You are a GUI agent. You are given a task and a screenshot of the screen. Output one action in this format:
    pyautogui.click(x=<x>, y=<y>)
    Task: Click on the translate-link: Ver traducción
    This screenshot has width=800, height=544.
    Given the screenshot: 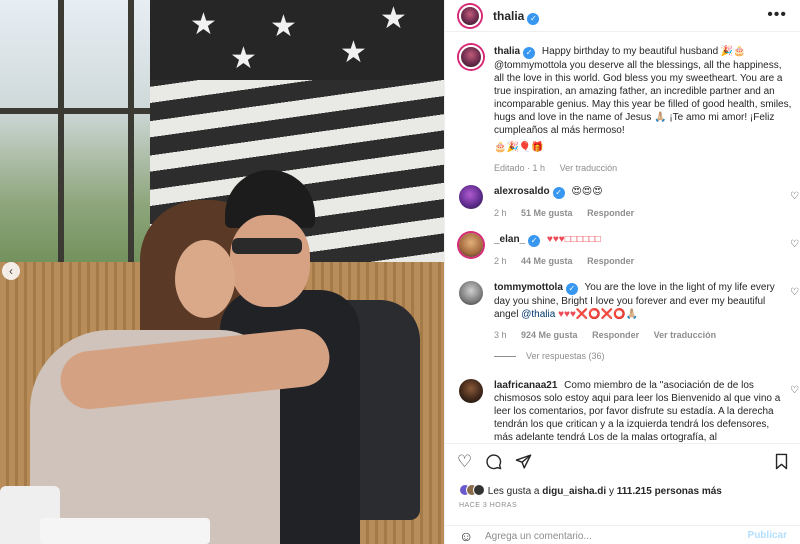 What is the action you would take?
    pyautogui.click(x=685, y=335)
    